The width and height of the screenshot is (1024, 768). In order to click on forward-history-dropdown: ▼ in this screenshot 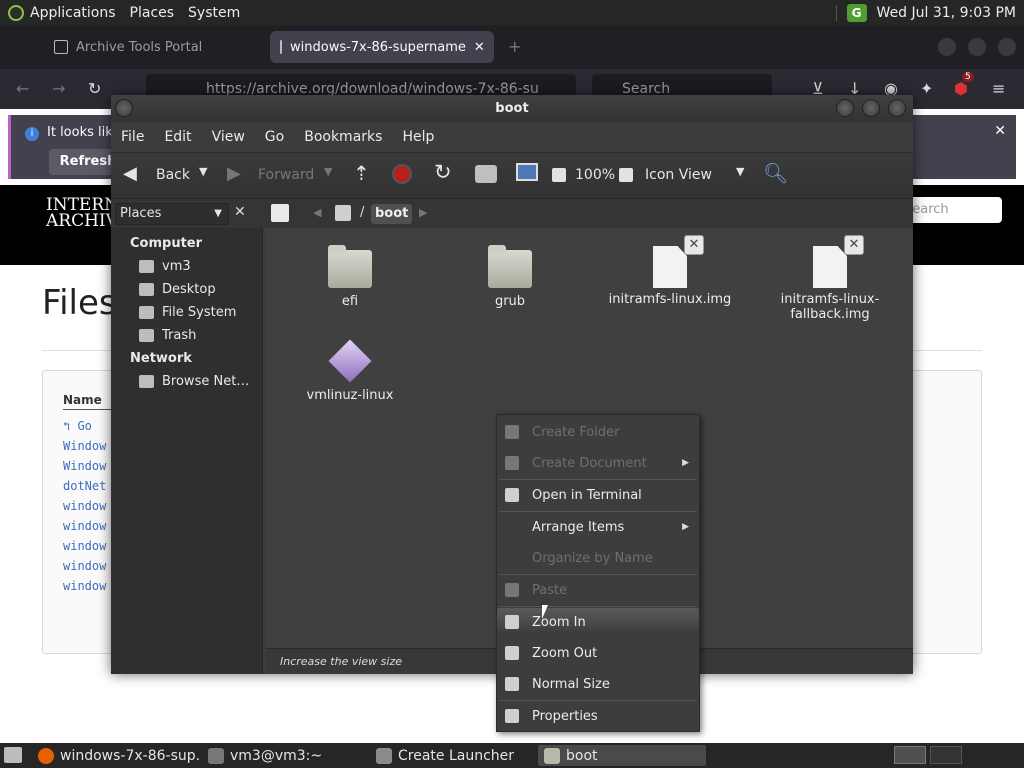, I will do `click(328, 171)`.